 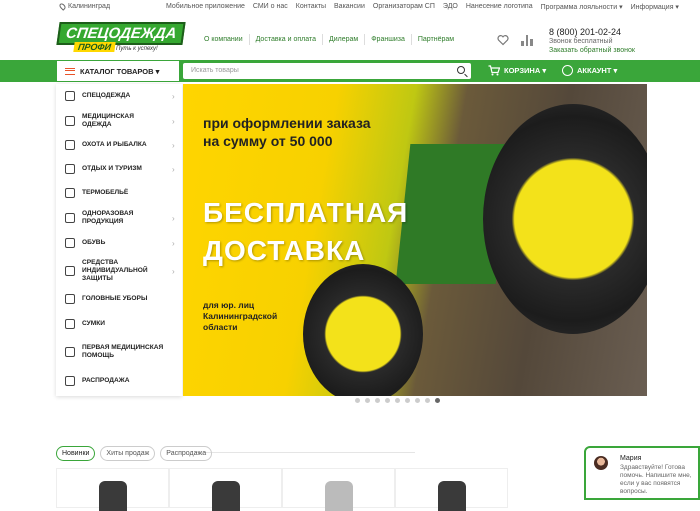 I want to click on city-selector: Калининград, so click(x=84, y=6).